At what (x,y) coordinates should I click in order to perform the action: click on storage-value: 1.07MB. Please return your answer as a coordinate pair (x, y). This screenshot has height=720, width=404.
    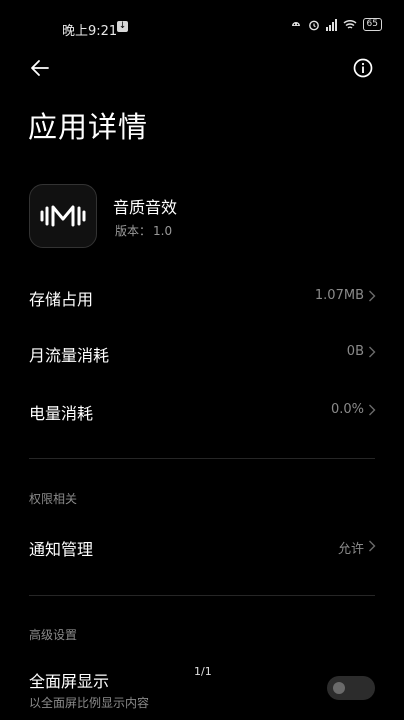
    Looking at the image, I should click on (339, 295).